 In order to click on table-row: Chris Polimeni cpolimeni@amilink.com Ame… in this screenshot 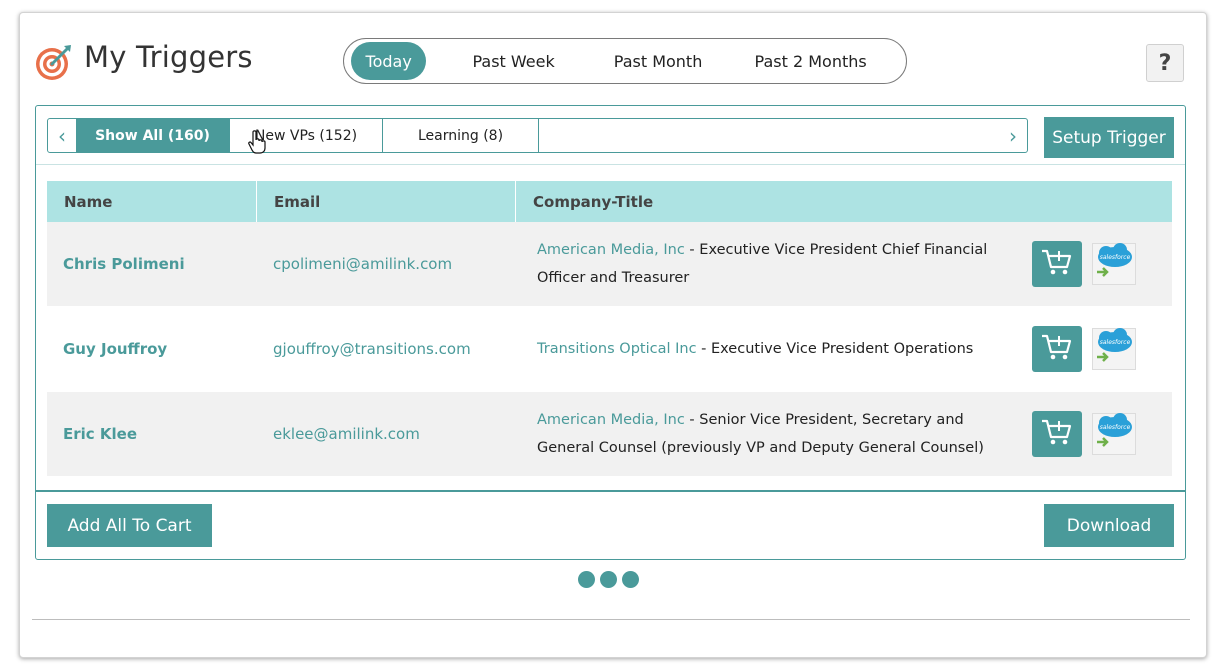, I will do `click(609, 264)`.